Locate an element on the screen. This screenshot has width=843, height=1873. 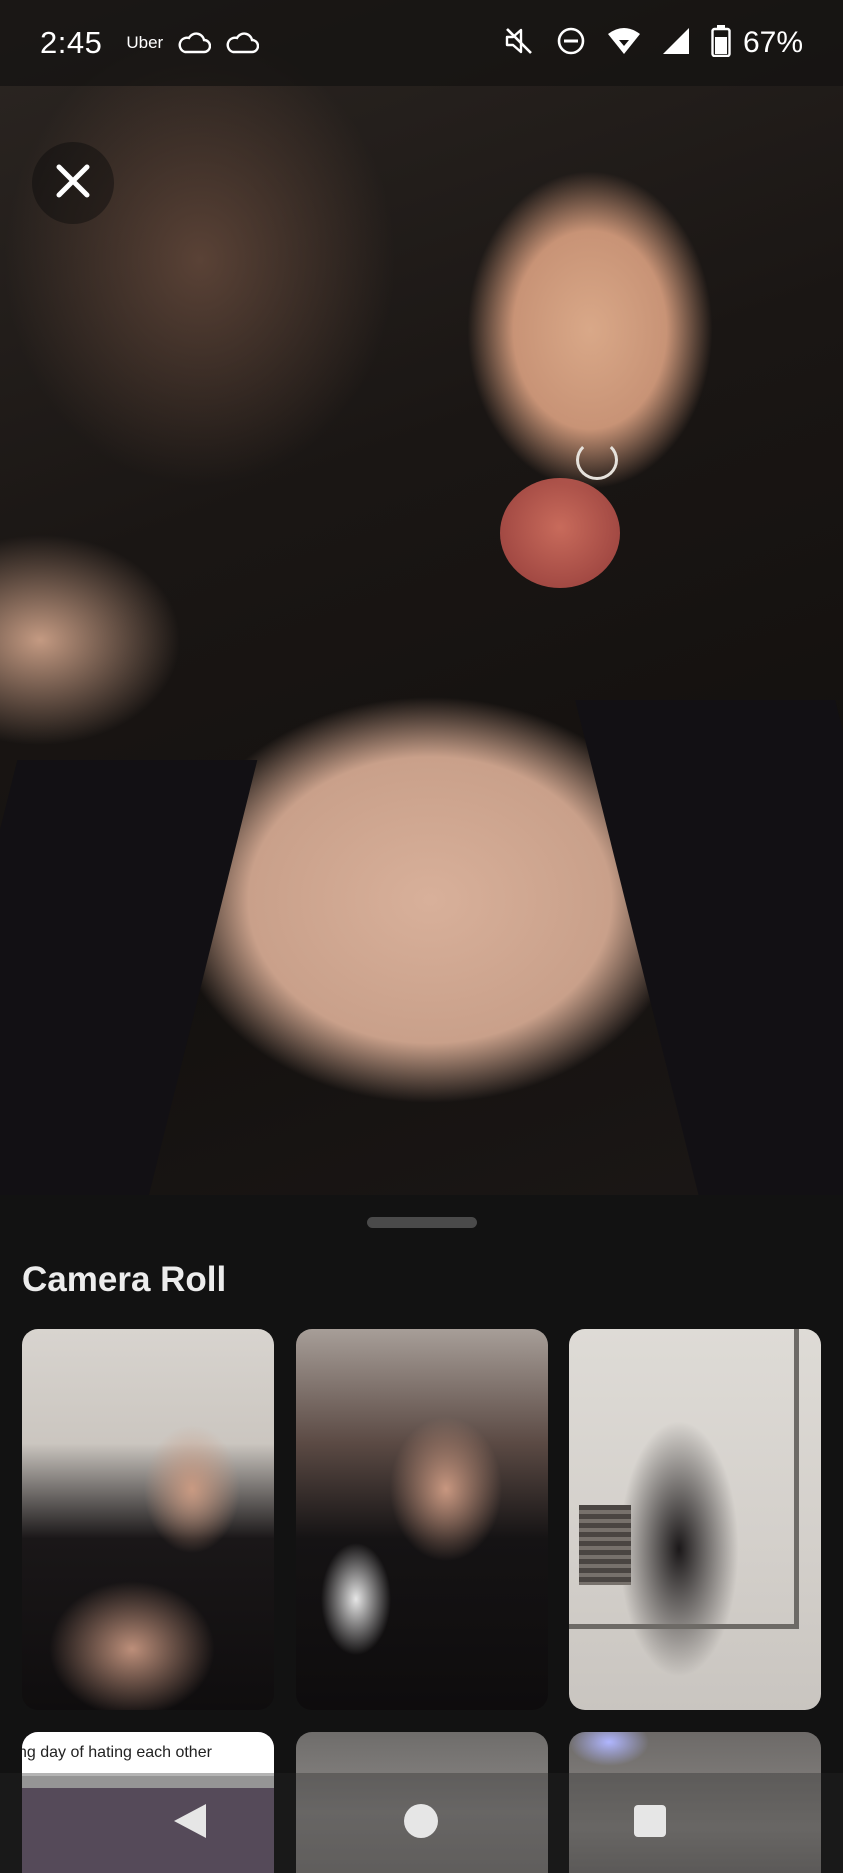
home-circle-icon is located at coordinates (421, 1823).